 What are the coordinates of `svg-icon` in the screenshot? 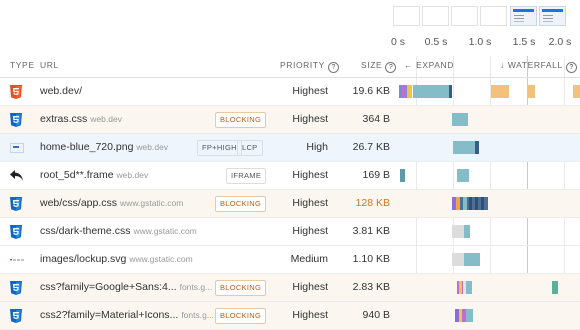 It's located at (17, 259).